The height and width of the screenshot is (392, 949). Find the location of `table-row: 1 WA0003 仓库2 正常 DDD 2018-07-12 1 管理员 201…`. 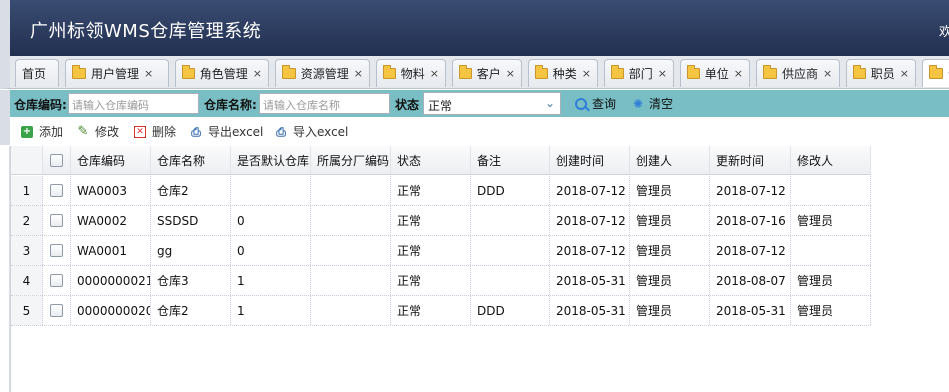

table-row: 1 WA0003 仓库2 正常 DDD 2018-07-12 1 管理员 201… is located at coordinates (441, 191).